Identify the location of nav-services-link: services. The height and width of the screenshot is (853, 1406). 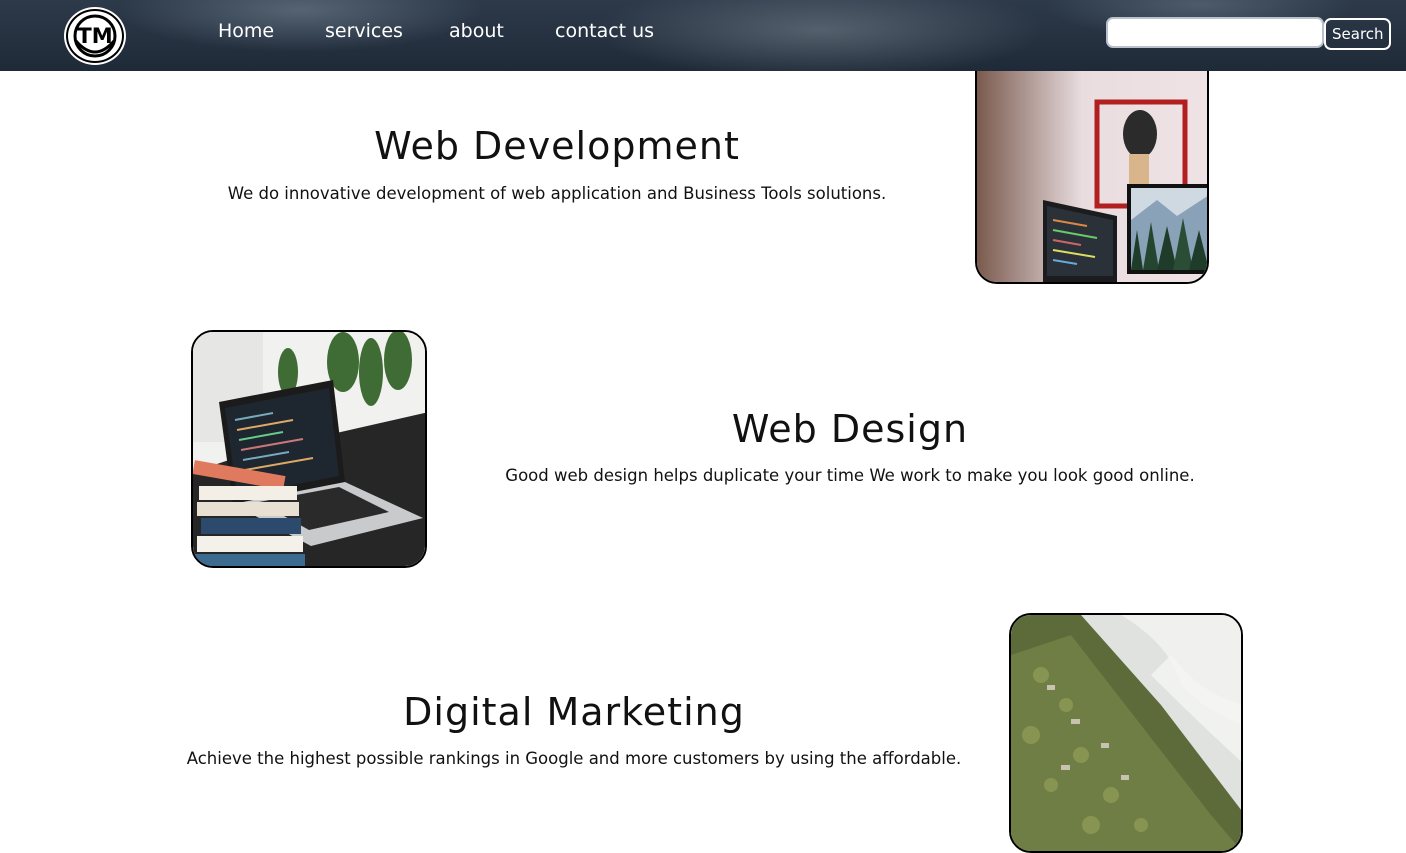
(364, 31).